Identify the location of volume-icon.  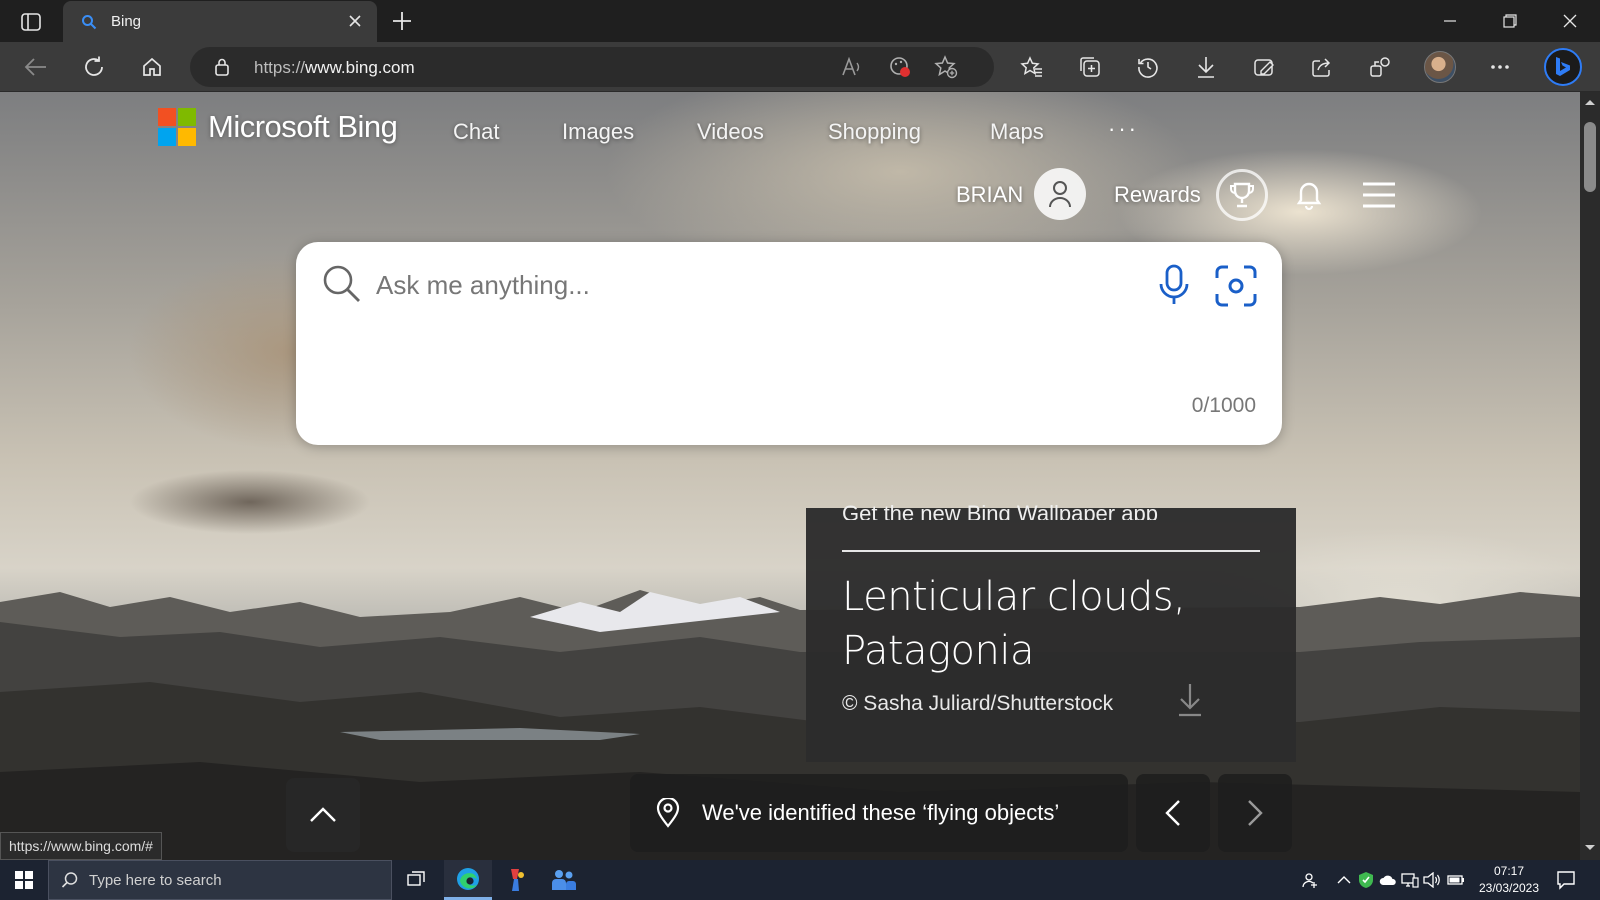
(1432, 880).